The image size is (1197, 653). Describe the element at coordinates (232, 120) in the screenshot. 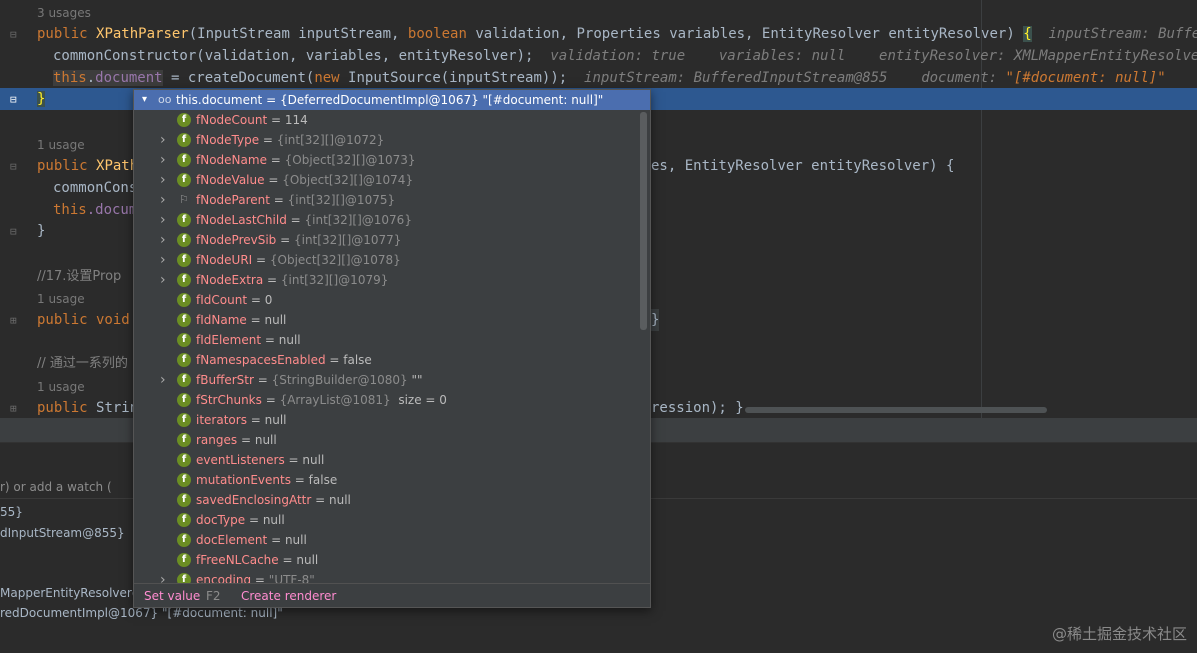

I see `variable-name: fNodeCount` at that location.